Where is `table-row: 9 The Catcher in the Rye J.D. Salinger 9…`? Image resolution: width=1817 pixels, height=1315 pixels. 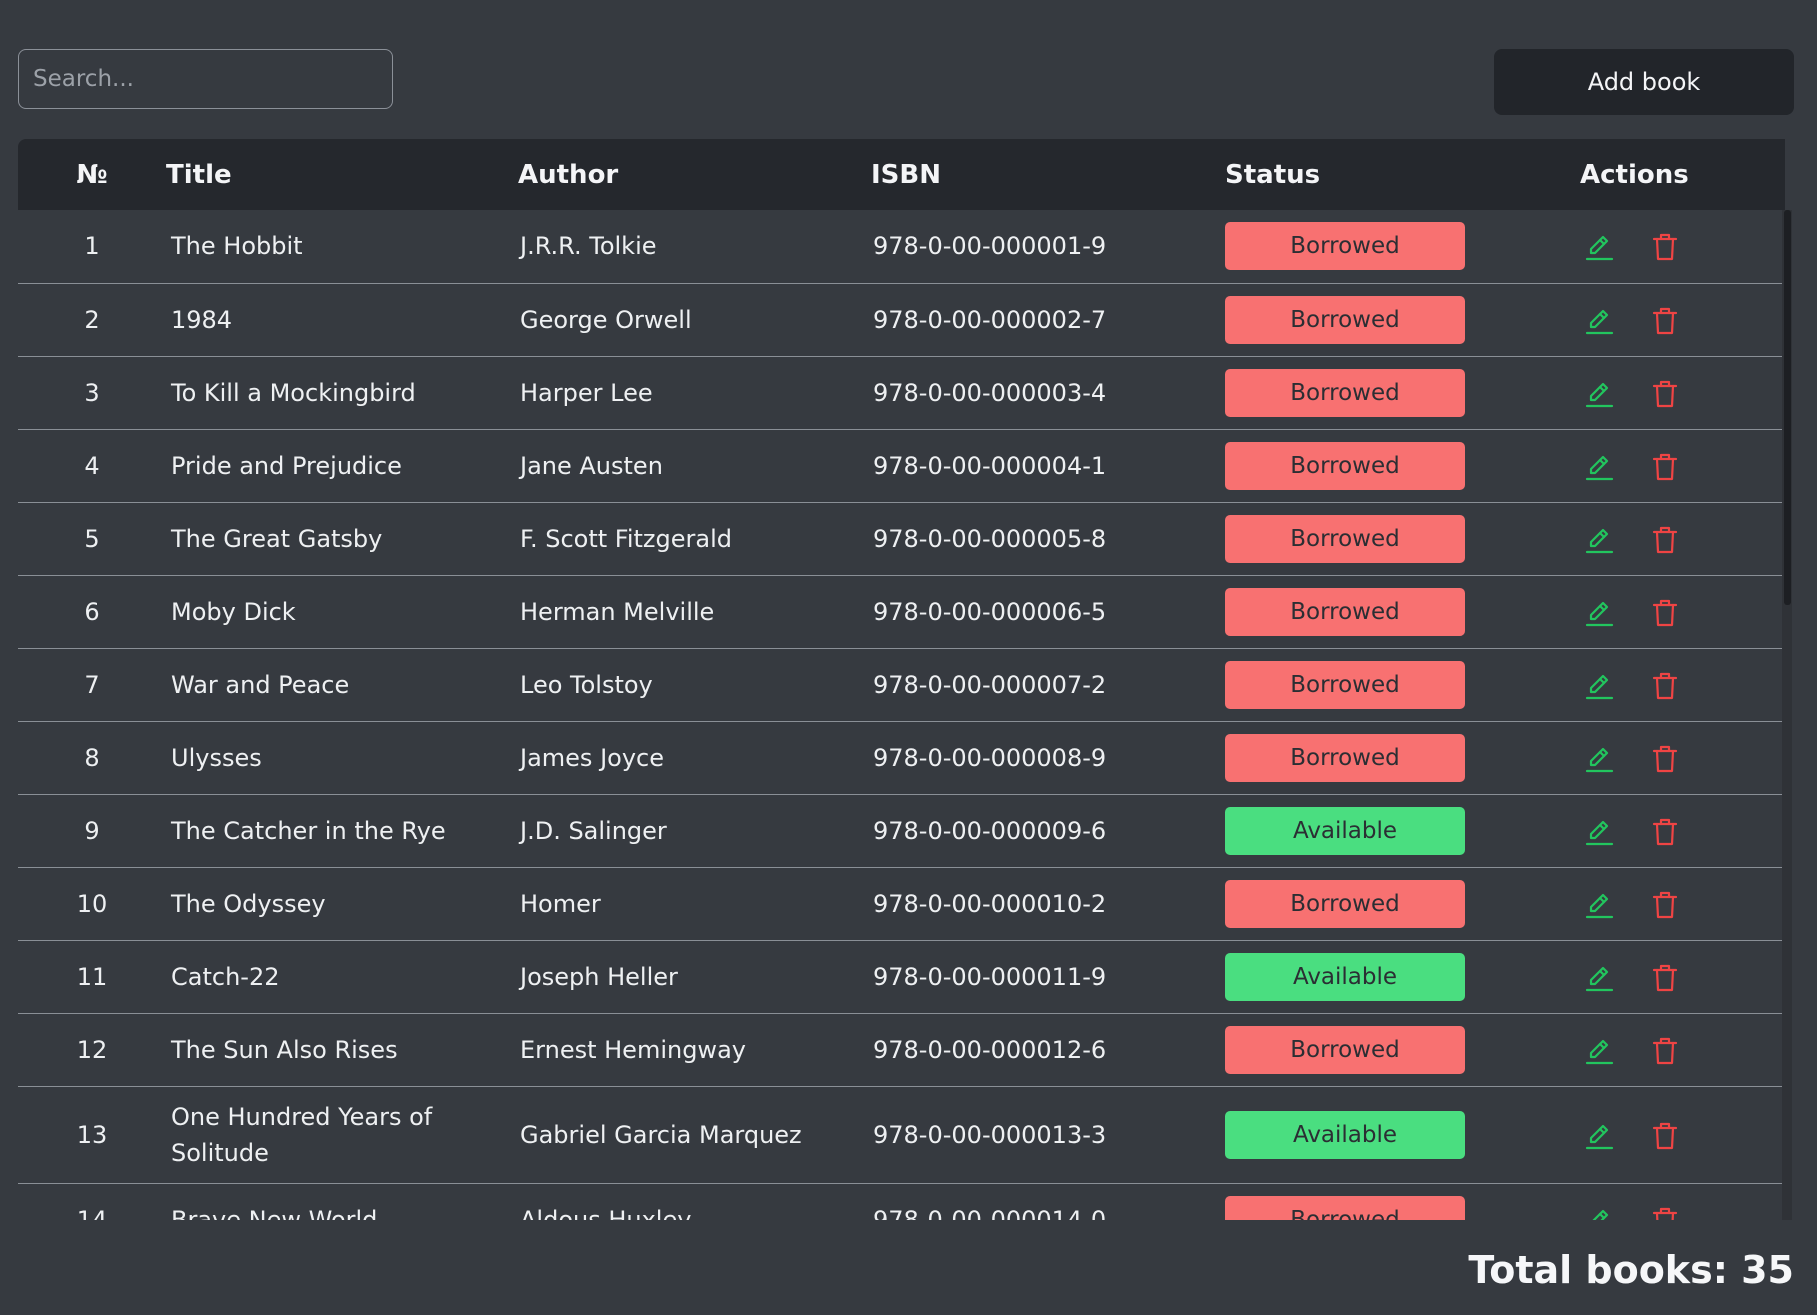
table-row: 9 The Catcher in the Rye J.D. Salinger 9… is located at coordinates (901, 830).